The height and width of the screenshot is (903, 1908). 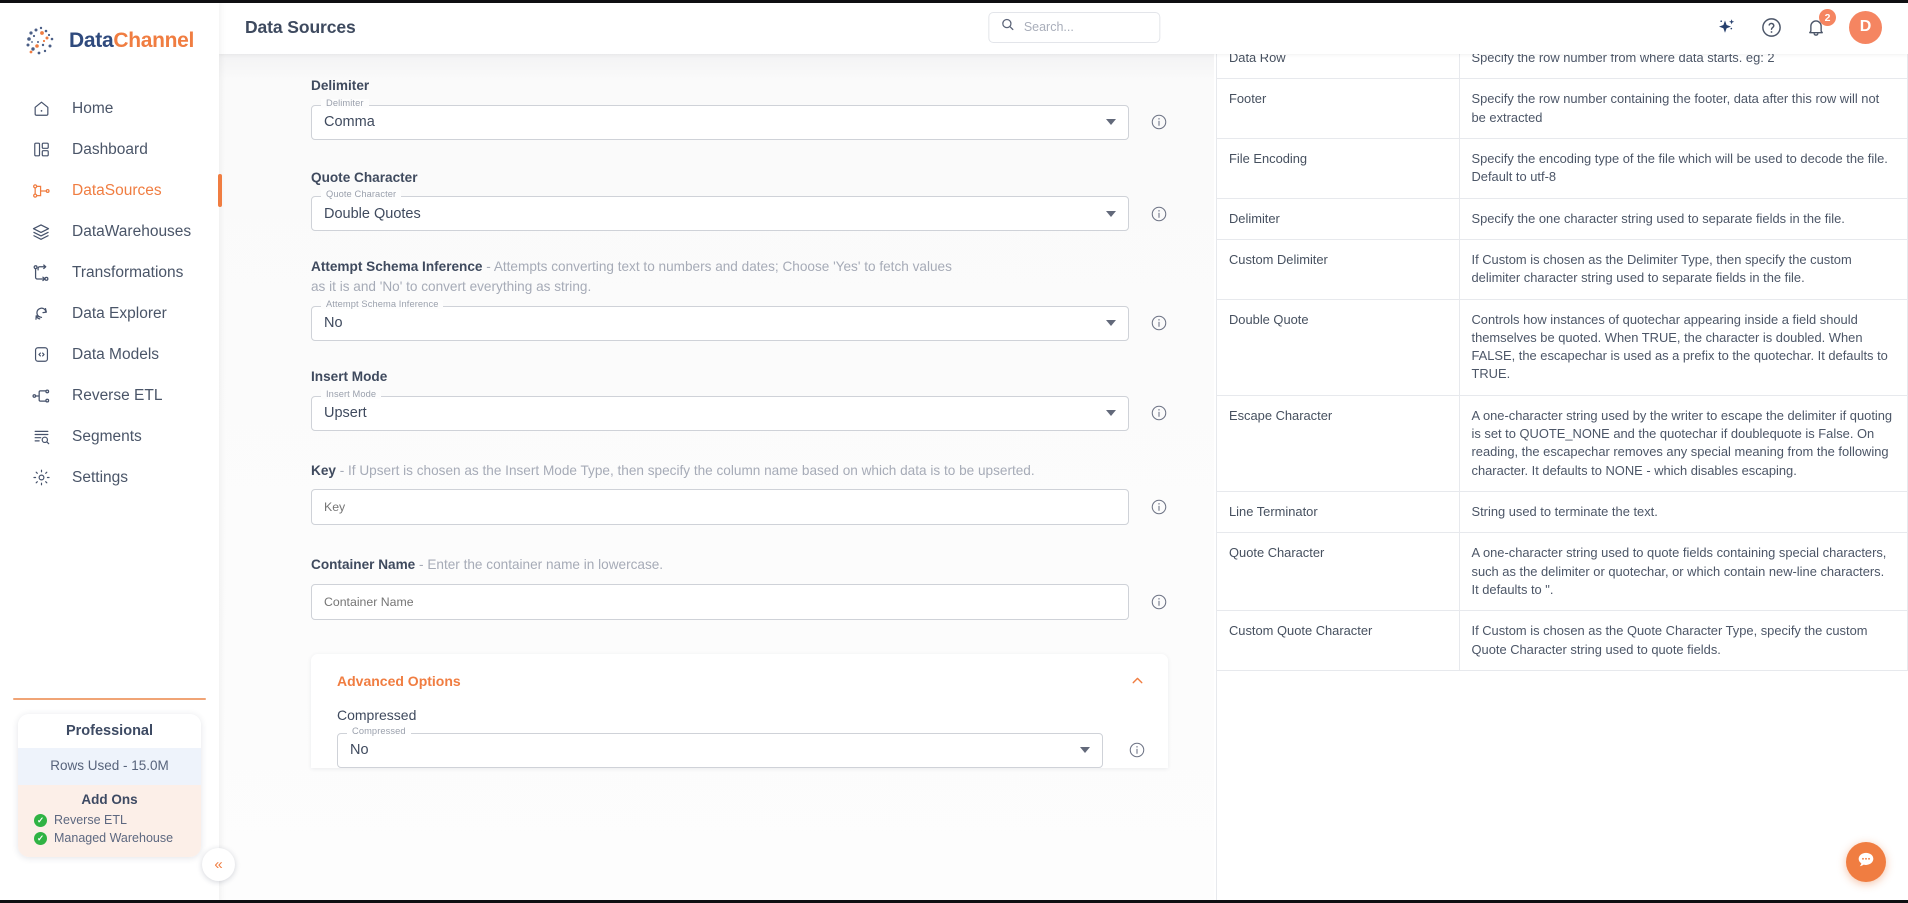 What do you see at coordinates (720, 747) in the screenshot?
I see `compressed-select: Compressed No` at bounding box center [720, 747].